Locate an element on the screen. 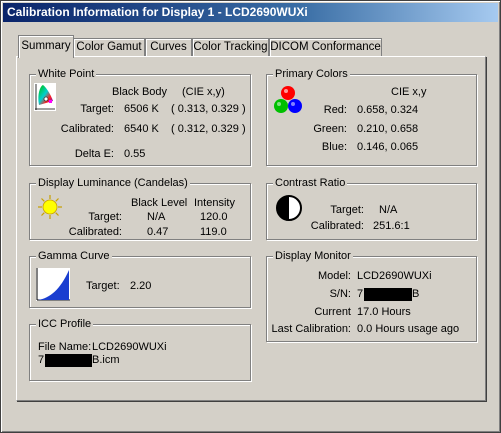  serial-label: S/N: is located at coordinates (340, 294).